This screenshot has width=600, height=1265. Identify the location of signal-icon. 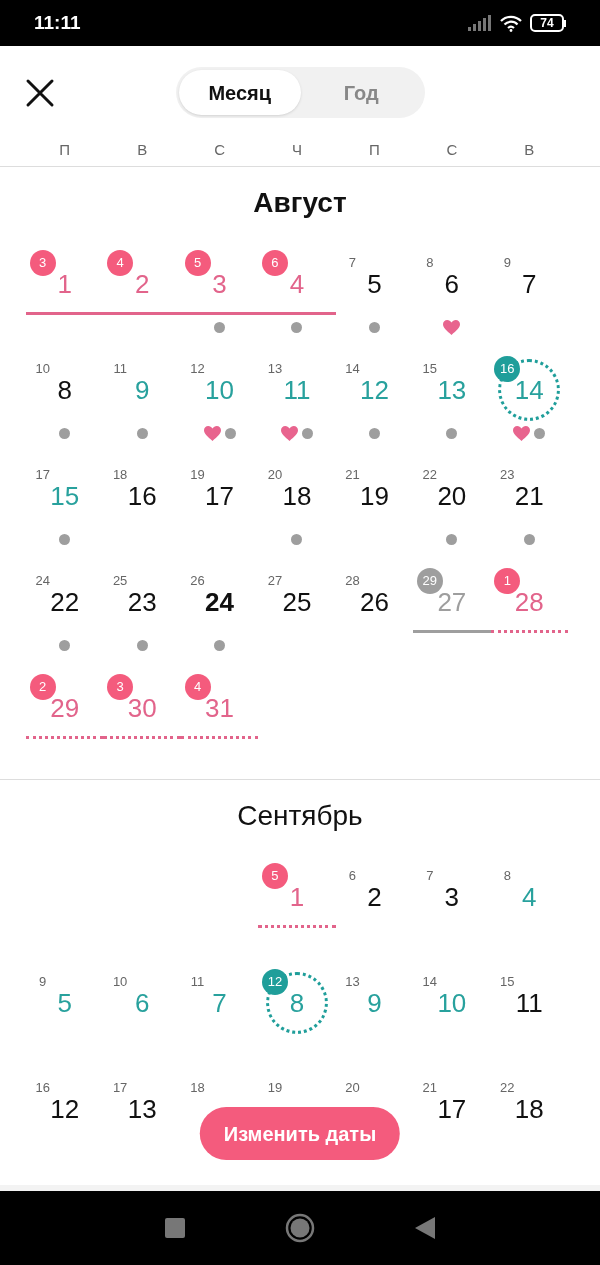
(480, 23).